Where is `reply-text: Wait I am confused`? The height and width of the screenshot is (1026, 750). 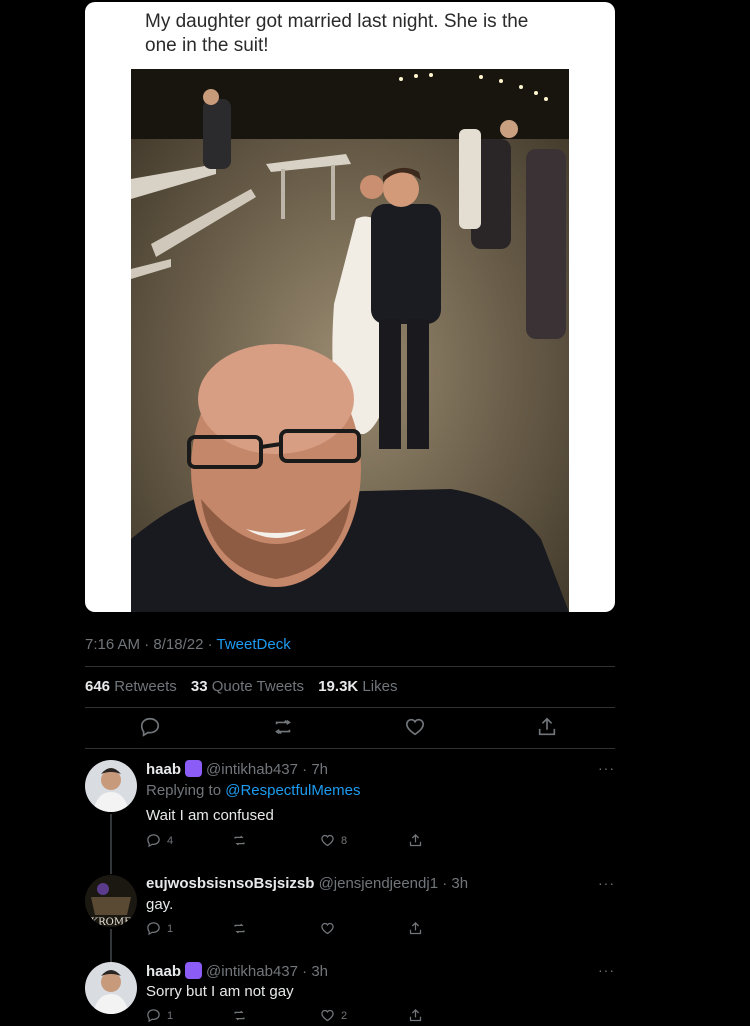 reply-text: Wait I am confused is located at coordinates (210, 815).